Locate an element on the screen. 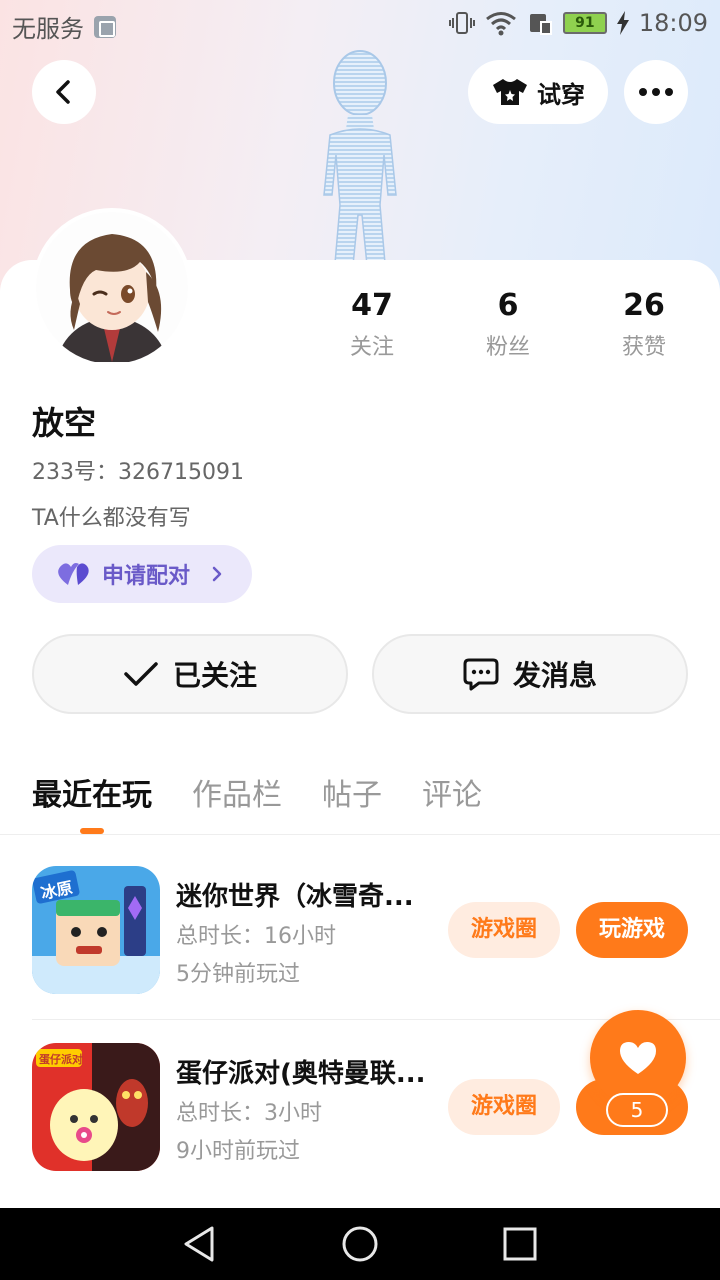 The width and height of the screenshot is (720, 1280). chevron-left-icon is located at coordinates (63, 92).